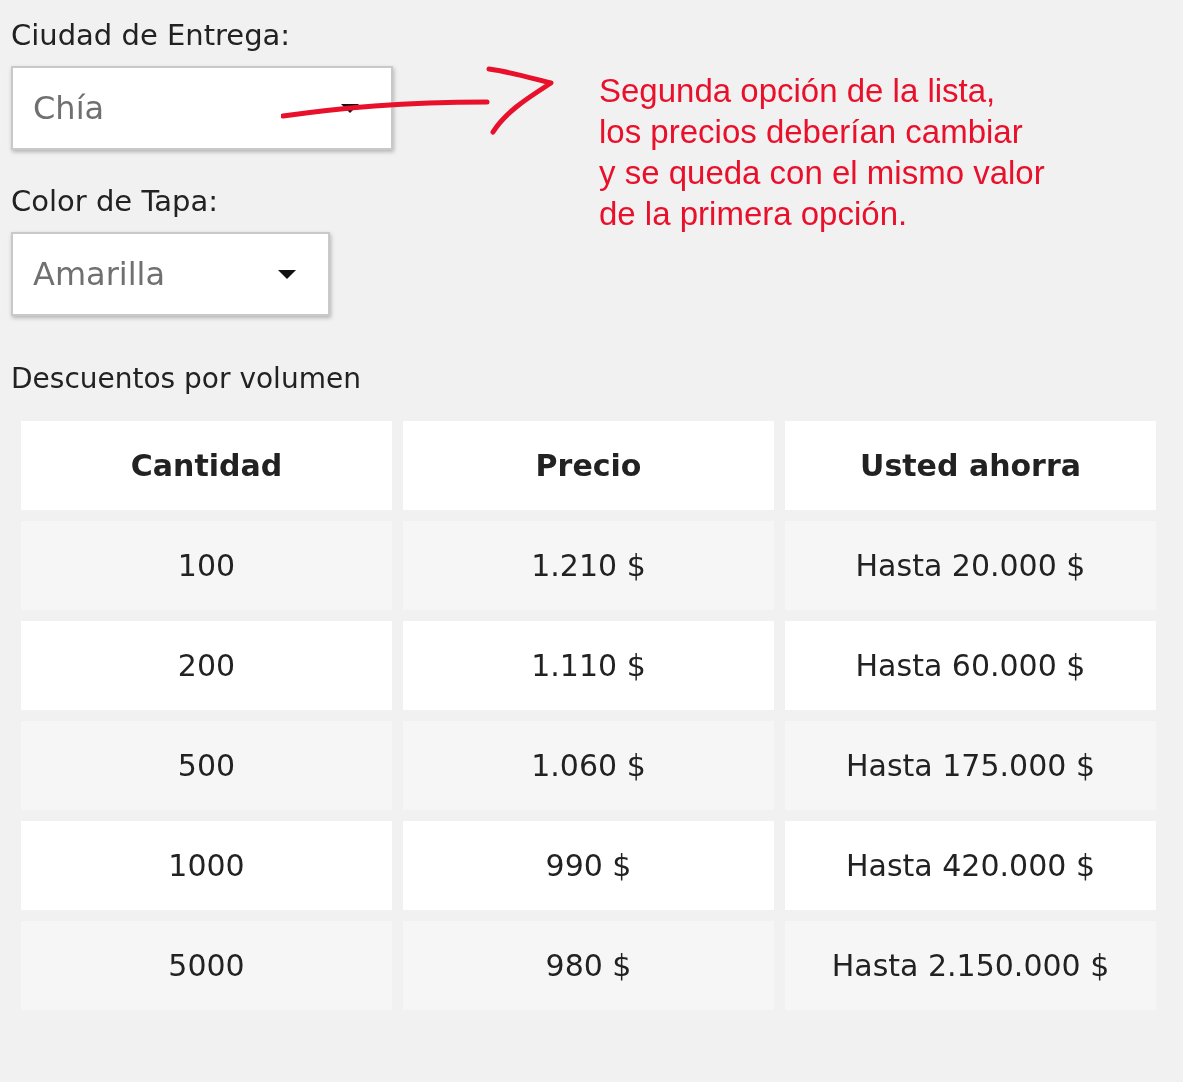  Describe the element at coordinates (206, 665) in the screenshot. I see `table-cell: 200` at that location.